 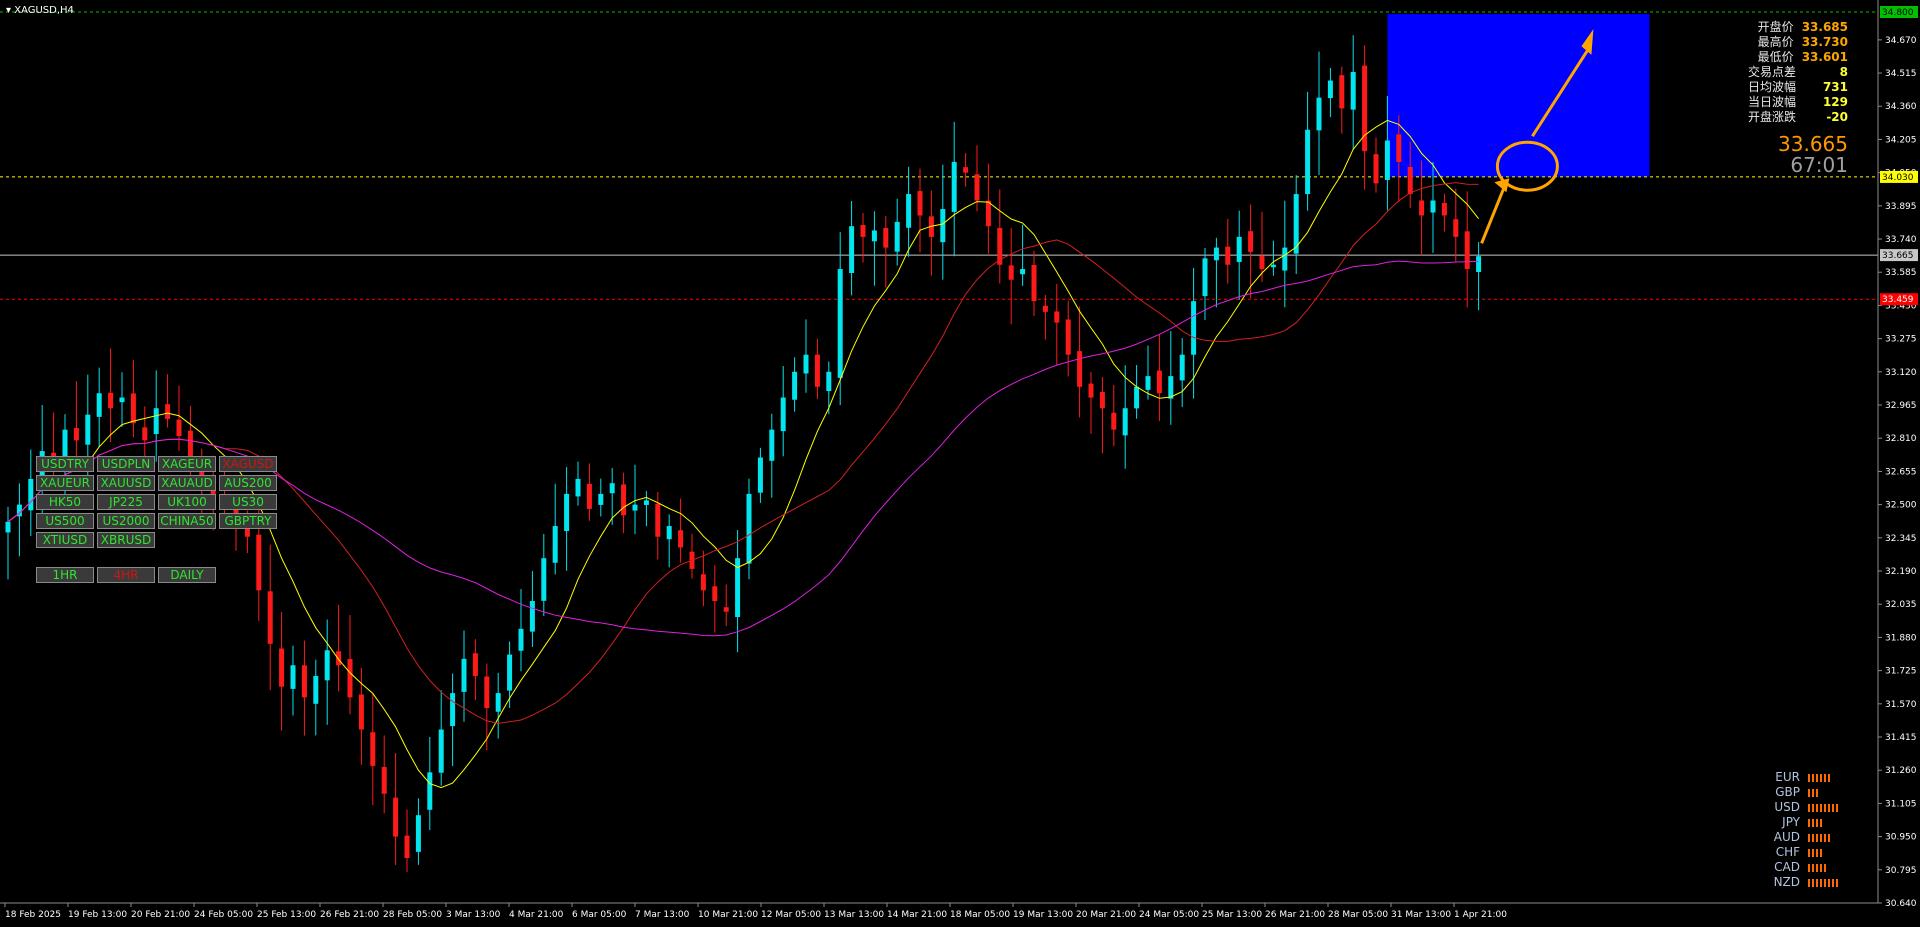 I want to click on symbol-button-gbptry: GBPTRY, so click(x=248, y=521).